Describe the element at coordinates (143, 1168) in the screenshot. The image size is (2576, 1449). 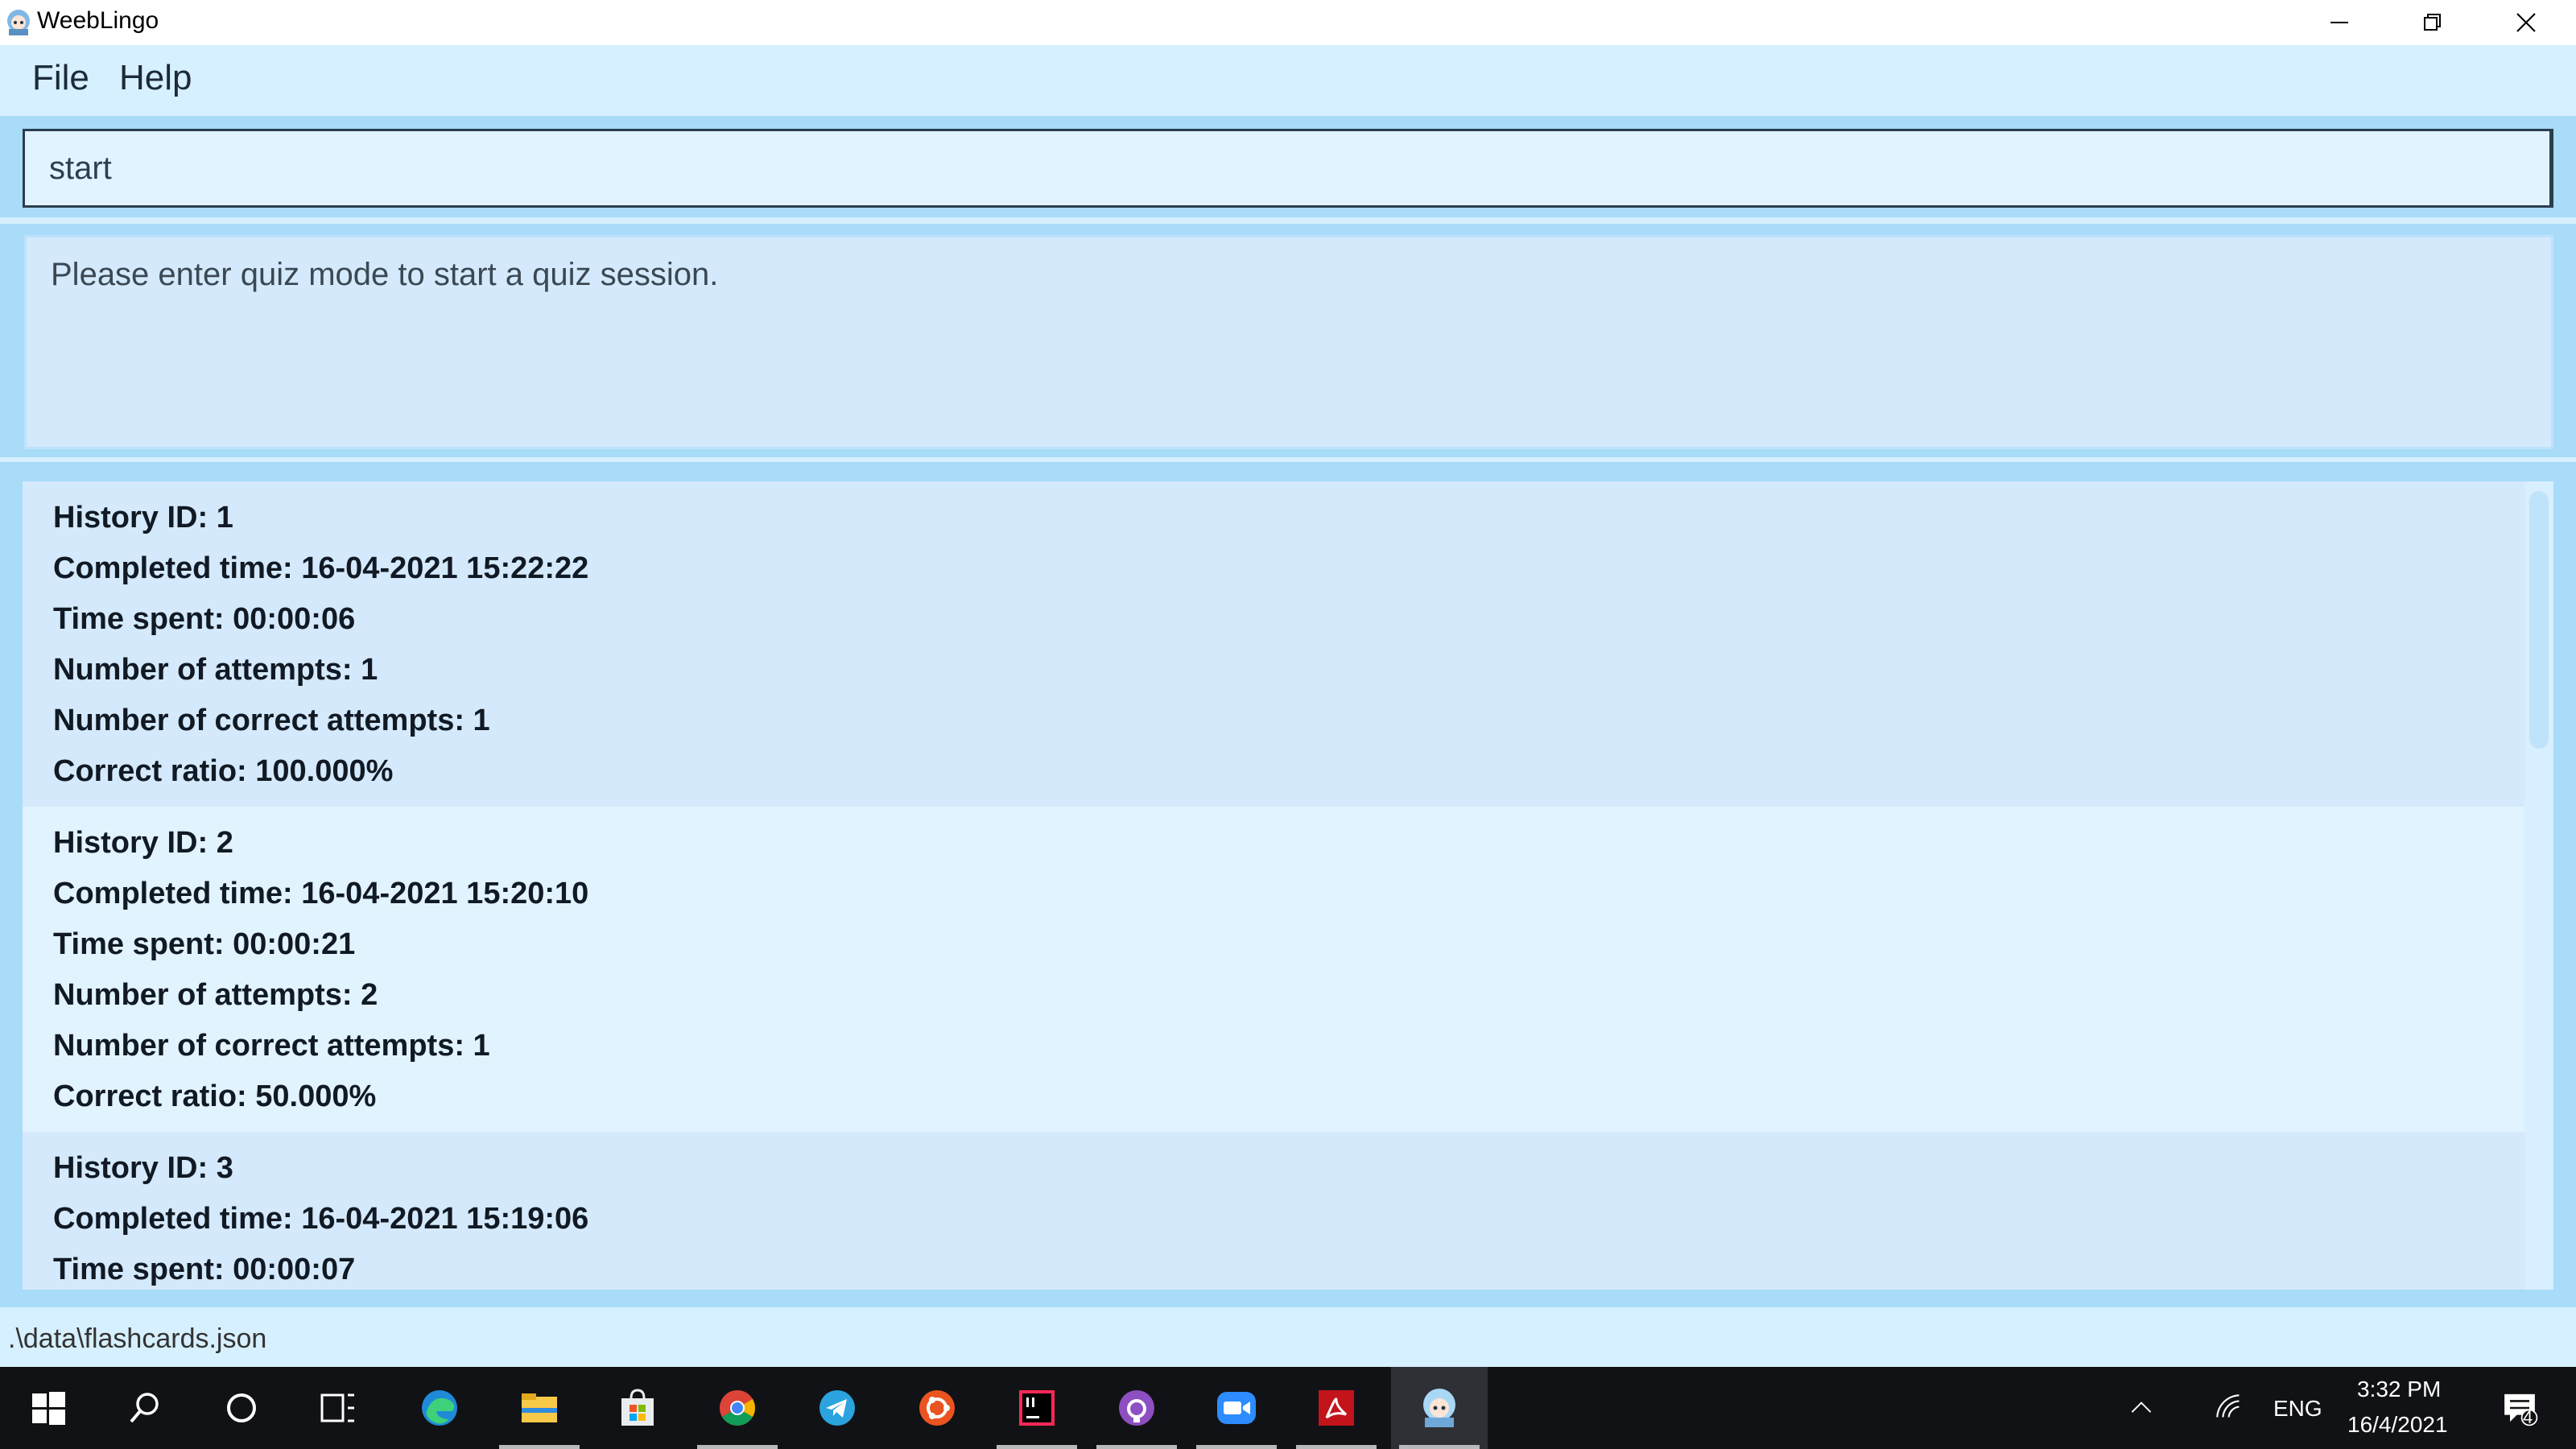
I see `history-id: History ID: 3` at that location.